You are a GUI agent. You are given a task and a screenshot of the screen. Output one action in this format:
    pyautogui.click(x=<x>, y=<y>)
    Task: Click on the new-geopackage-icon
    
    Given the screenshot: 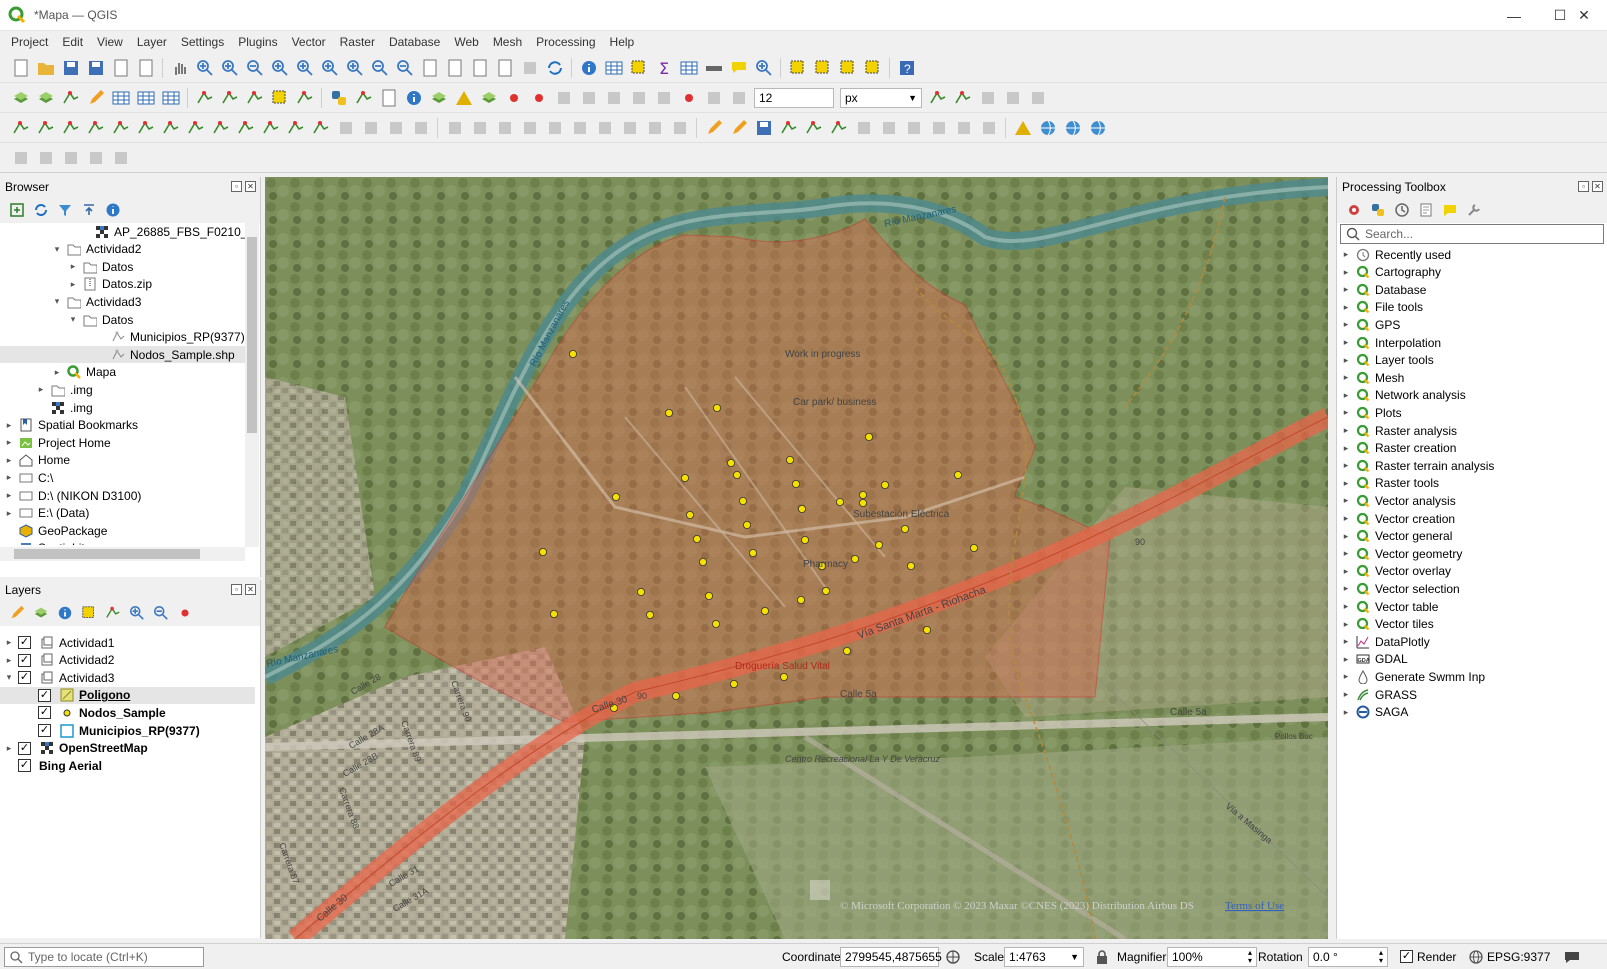 What is the action you would take?
    pyautogui.click(x=230, y=98)
    